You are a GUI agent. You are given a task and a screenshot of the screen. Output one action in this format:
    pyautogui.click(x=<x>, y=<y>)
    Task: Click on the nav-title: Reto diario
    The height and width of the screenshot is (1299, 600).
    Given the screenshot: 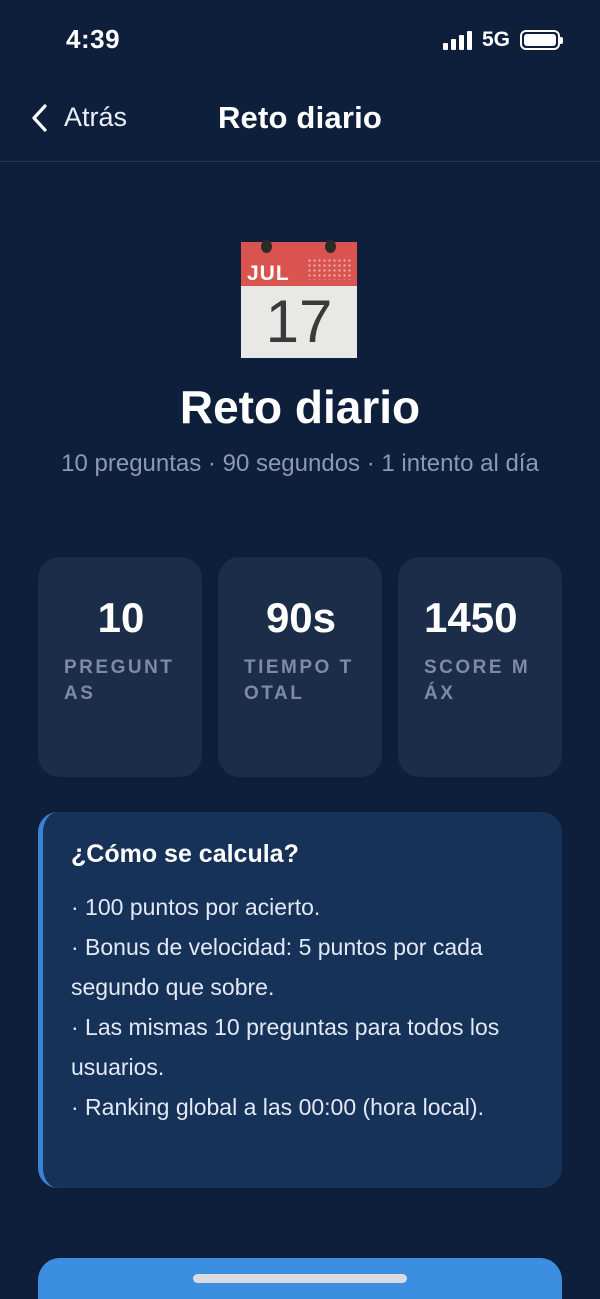 What is the action you would take?
    pyautogui.click(x=300, y=117)
    